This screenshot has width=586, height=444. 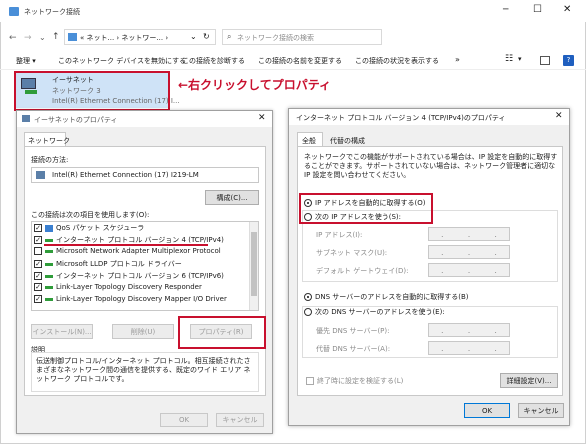 I want to click on scrollbar-thumb, so click(x=254, y=264).